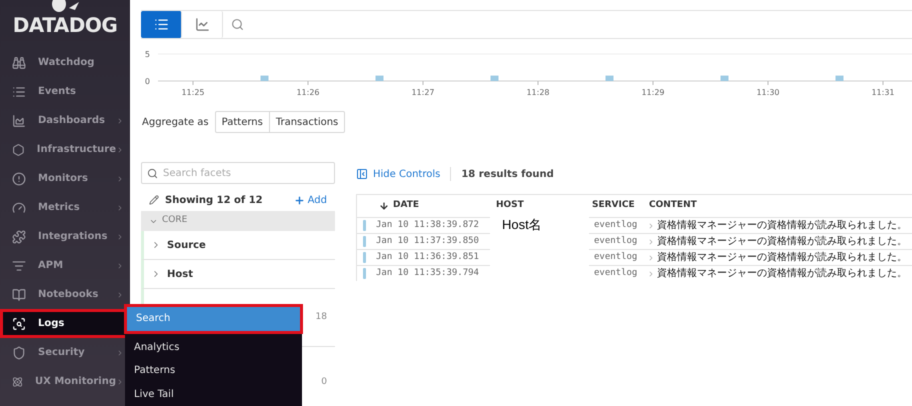  I want to click on date-cell-text: Jan 10 11:36:39.851, so click(427, 257).